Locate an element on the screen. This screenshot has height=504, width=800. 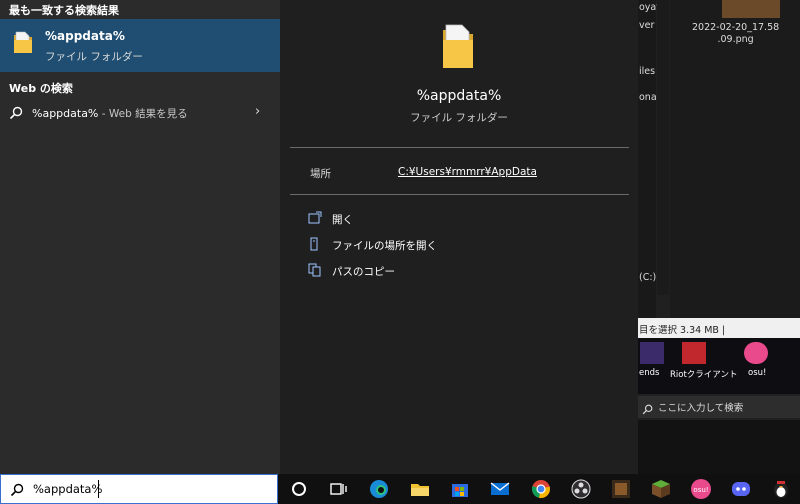
explorer-status-bar: 目を選択 3.34 MB | is located at coordinates (719, 328).